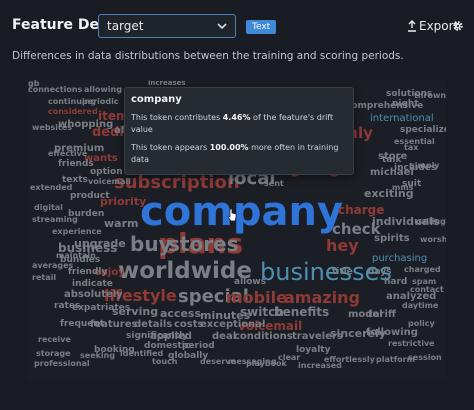 This screenshot has width=474, height=410. I want to click on cloud-word: maintain, so click(76, 256).